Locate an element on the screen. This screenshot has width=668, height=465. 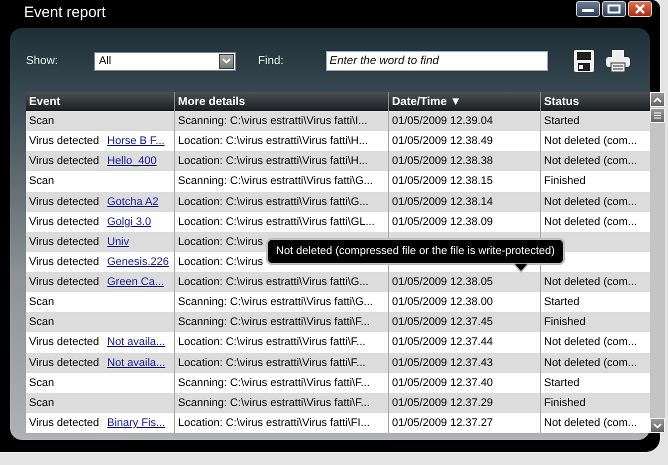
table-row: Scan Scanning: C:\virus estratti\Virus fatti\F... 01/05/2009 12.37.45 Finished is located at coordinates (338, 322).